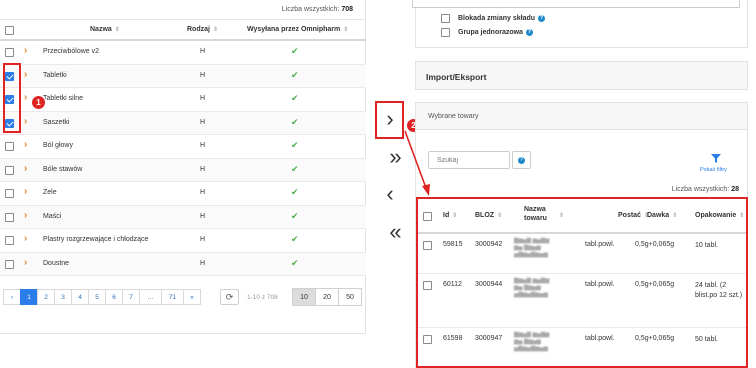  I want to click on move-all-right-button: », so click(391, 157).